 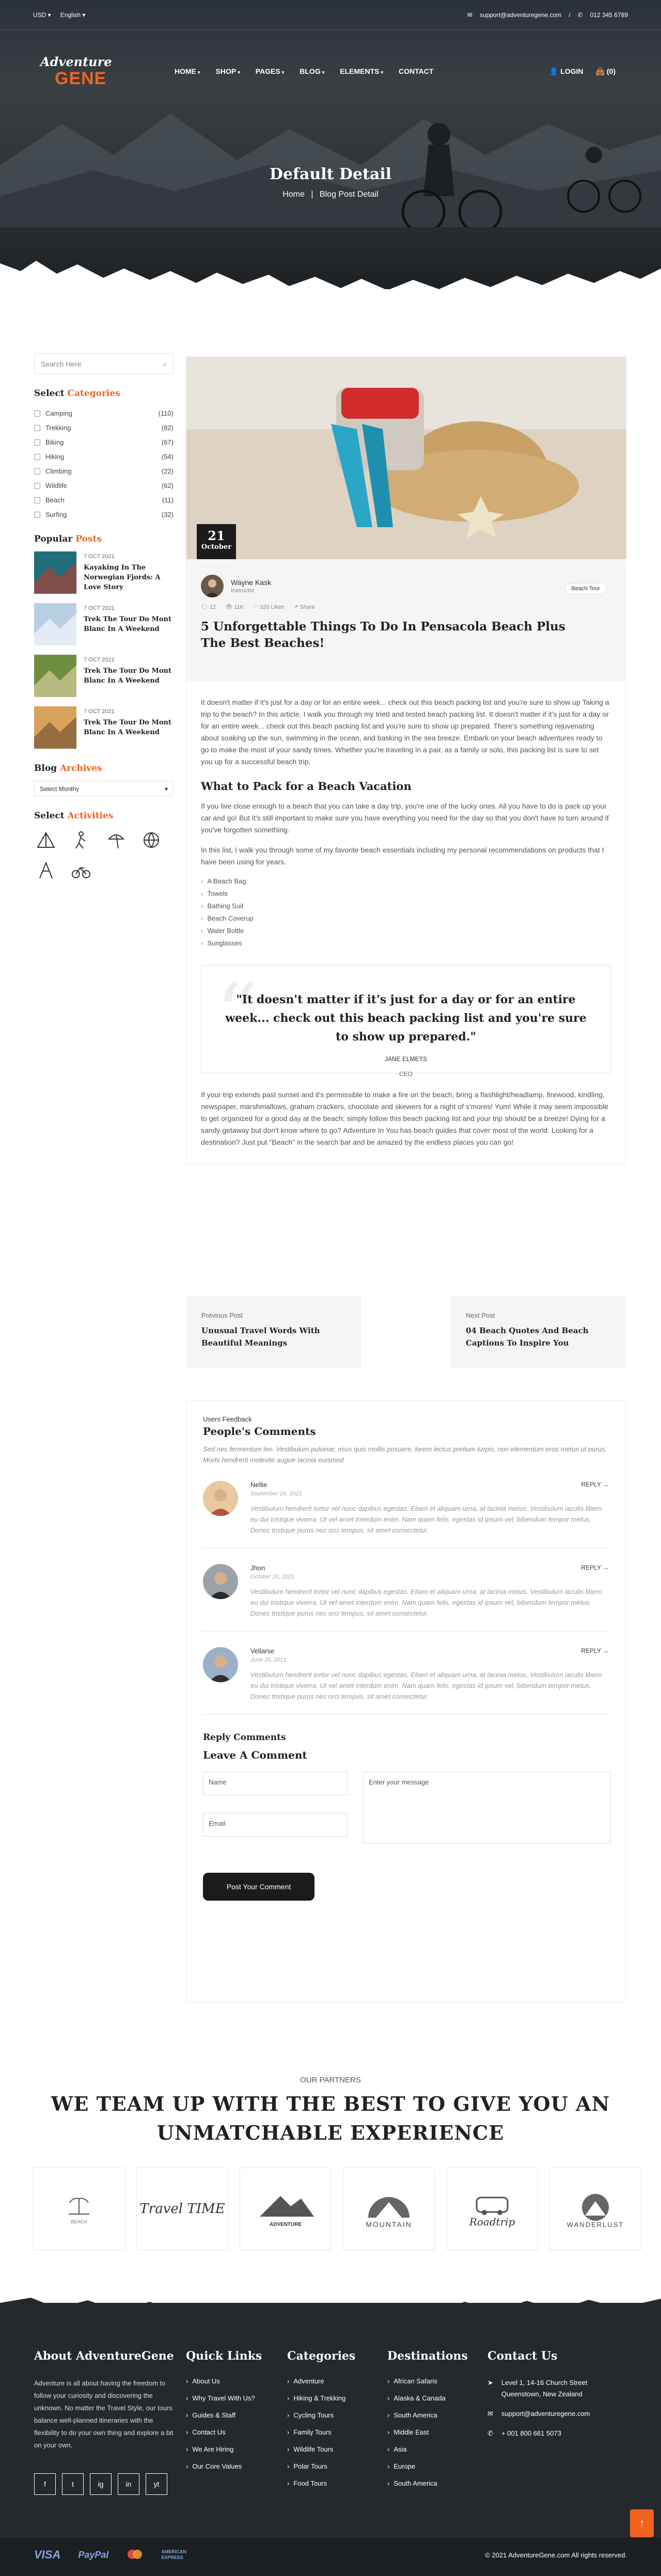 What do you see at coordinates (293, 195) in the screenshot?
I see `breadcrumb-home: Home` at bounding box center [293, 195].